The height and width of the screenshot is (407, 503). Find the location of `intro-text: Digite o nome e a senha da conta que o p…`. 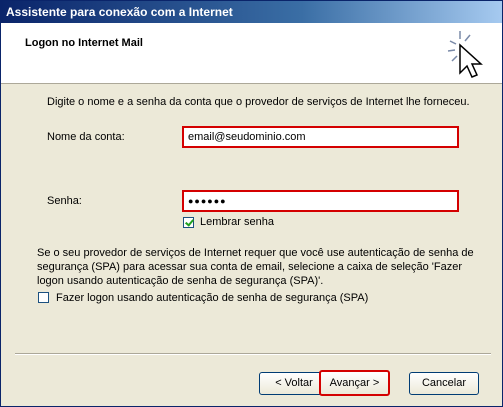

intro-text: Digite o nome e a senha da conta que o p… is located at coordinates (258, 102).